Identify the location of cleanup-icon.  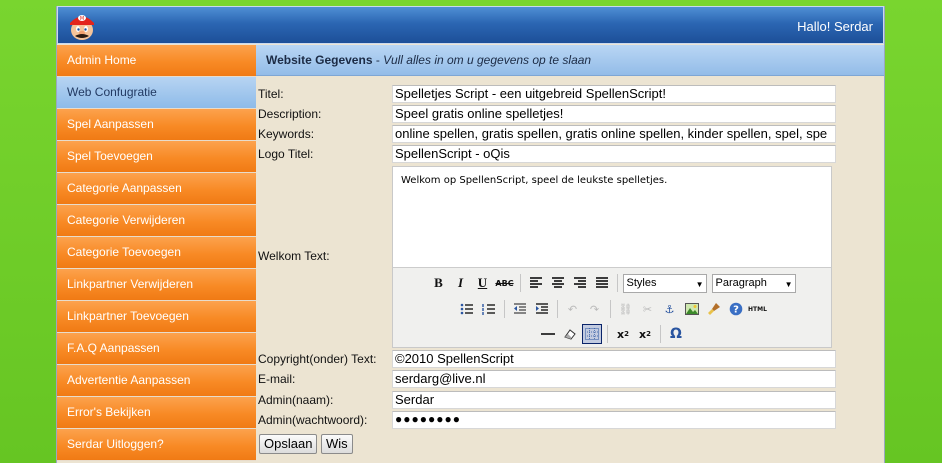
(714, 309).